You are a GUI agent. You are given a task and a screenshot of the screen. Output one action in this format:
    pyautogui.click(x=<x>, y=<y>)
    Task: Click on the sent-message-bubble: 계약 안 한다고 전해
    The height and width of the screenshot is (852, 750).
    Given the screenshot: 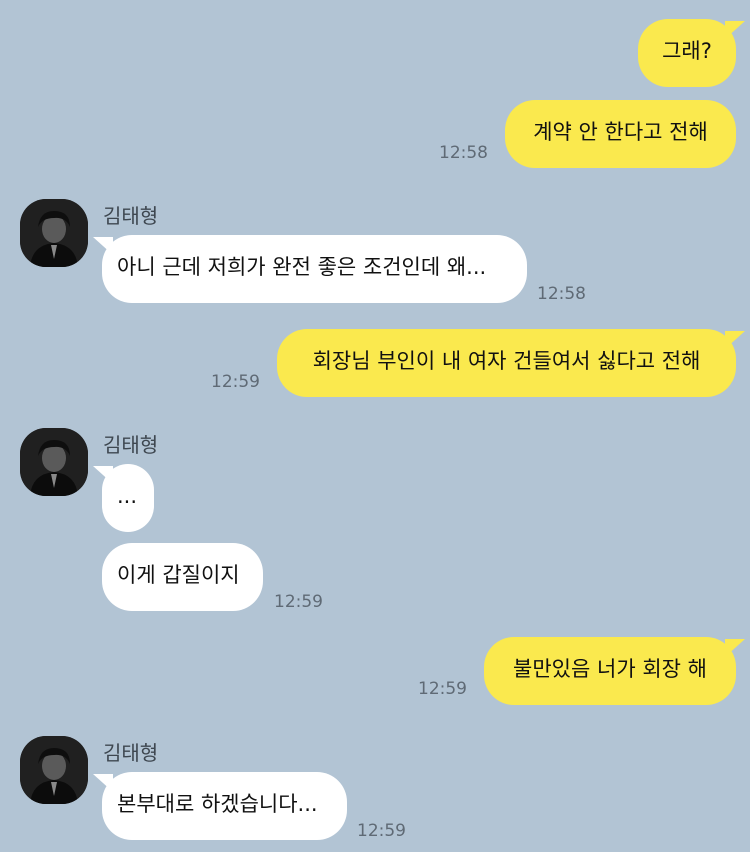 What is the action you would take?
    pyautogui.click(x=620, y=134)
    